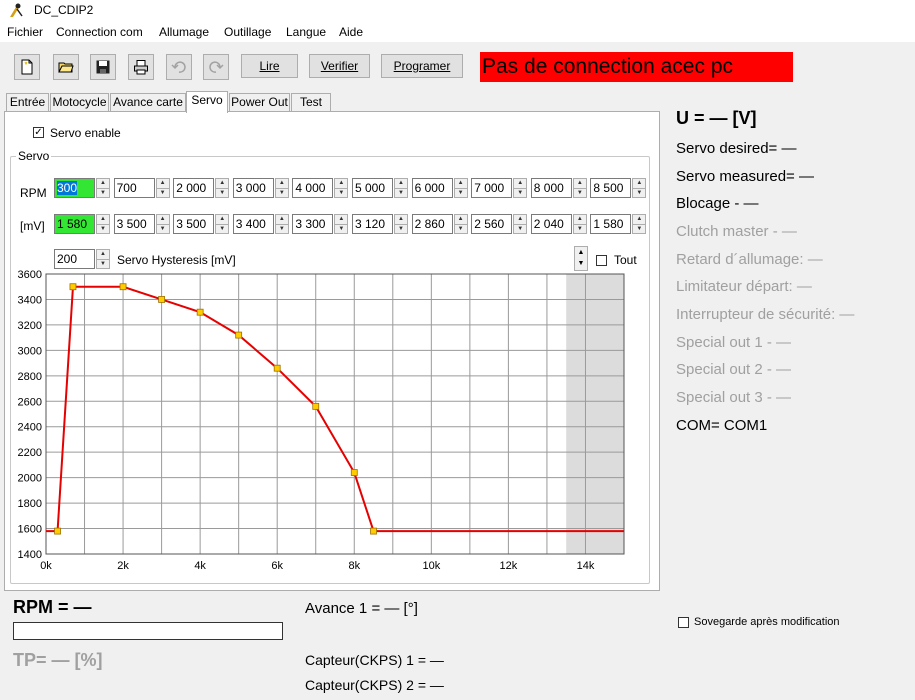  I want to click on tab-motocycle: Motocycle, so click(79, 102).